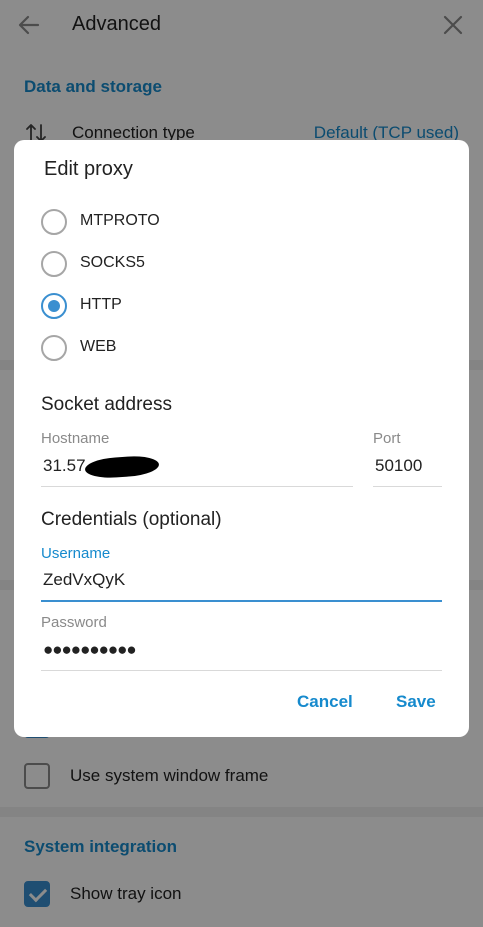 This screenshot has width=483, height=927. I want to click on port-input, so click(407, 470).